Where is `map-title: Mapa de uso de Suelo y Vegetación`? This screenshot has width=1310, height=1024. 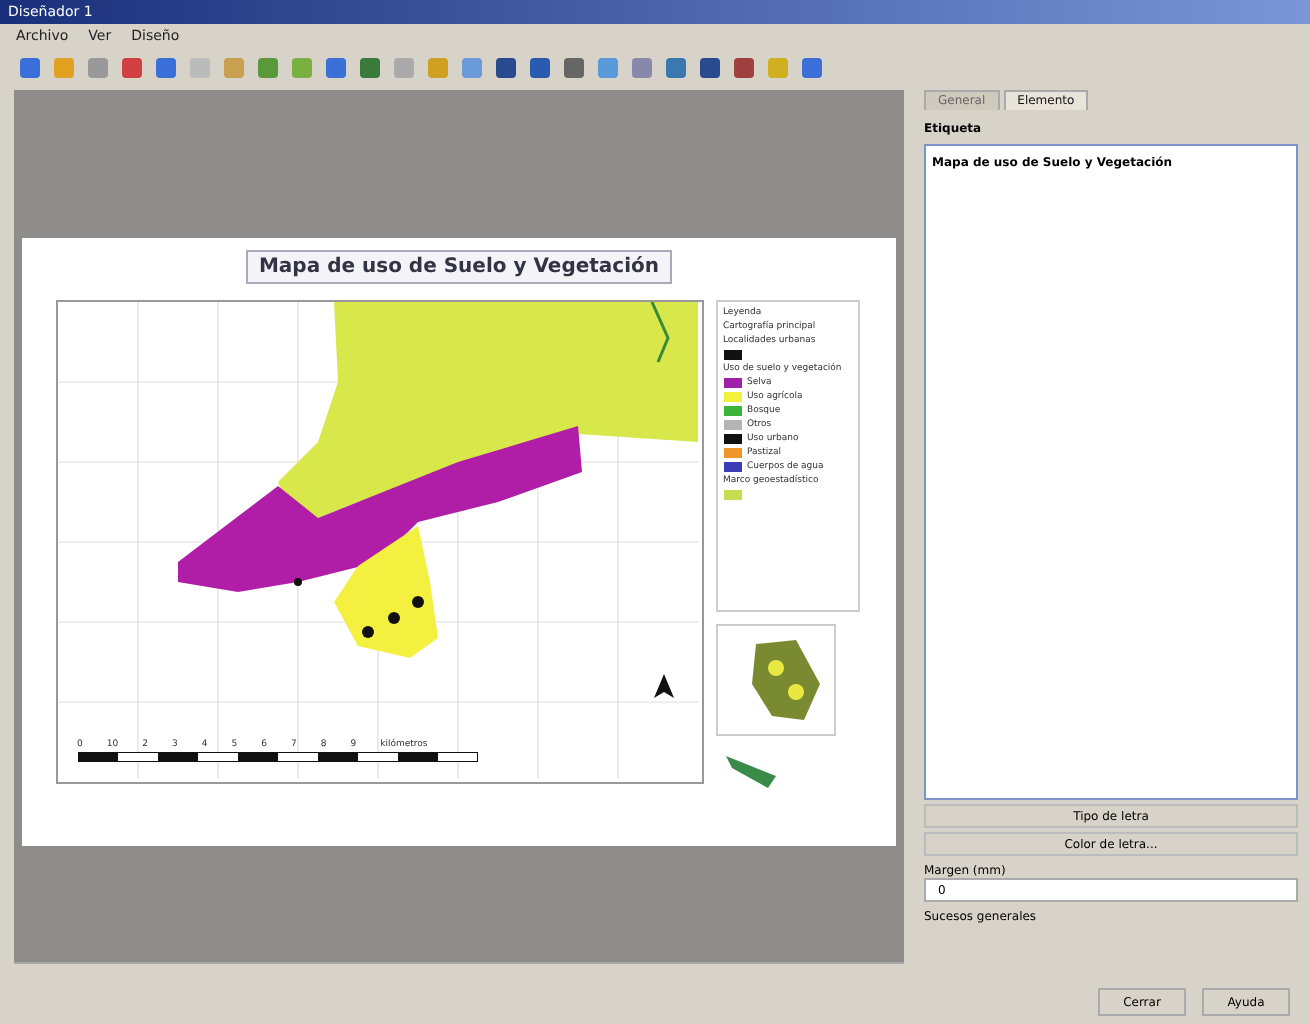 map-title: Mapa de uso de Suelo y Vegetación is located at coordinates (459, 267).